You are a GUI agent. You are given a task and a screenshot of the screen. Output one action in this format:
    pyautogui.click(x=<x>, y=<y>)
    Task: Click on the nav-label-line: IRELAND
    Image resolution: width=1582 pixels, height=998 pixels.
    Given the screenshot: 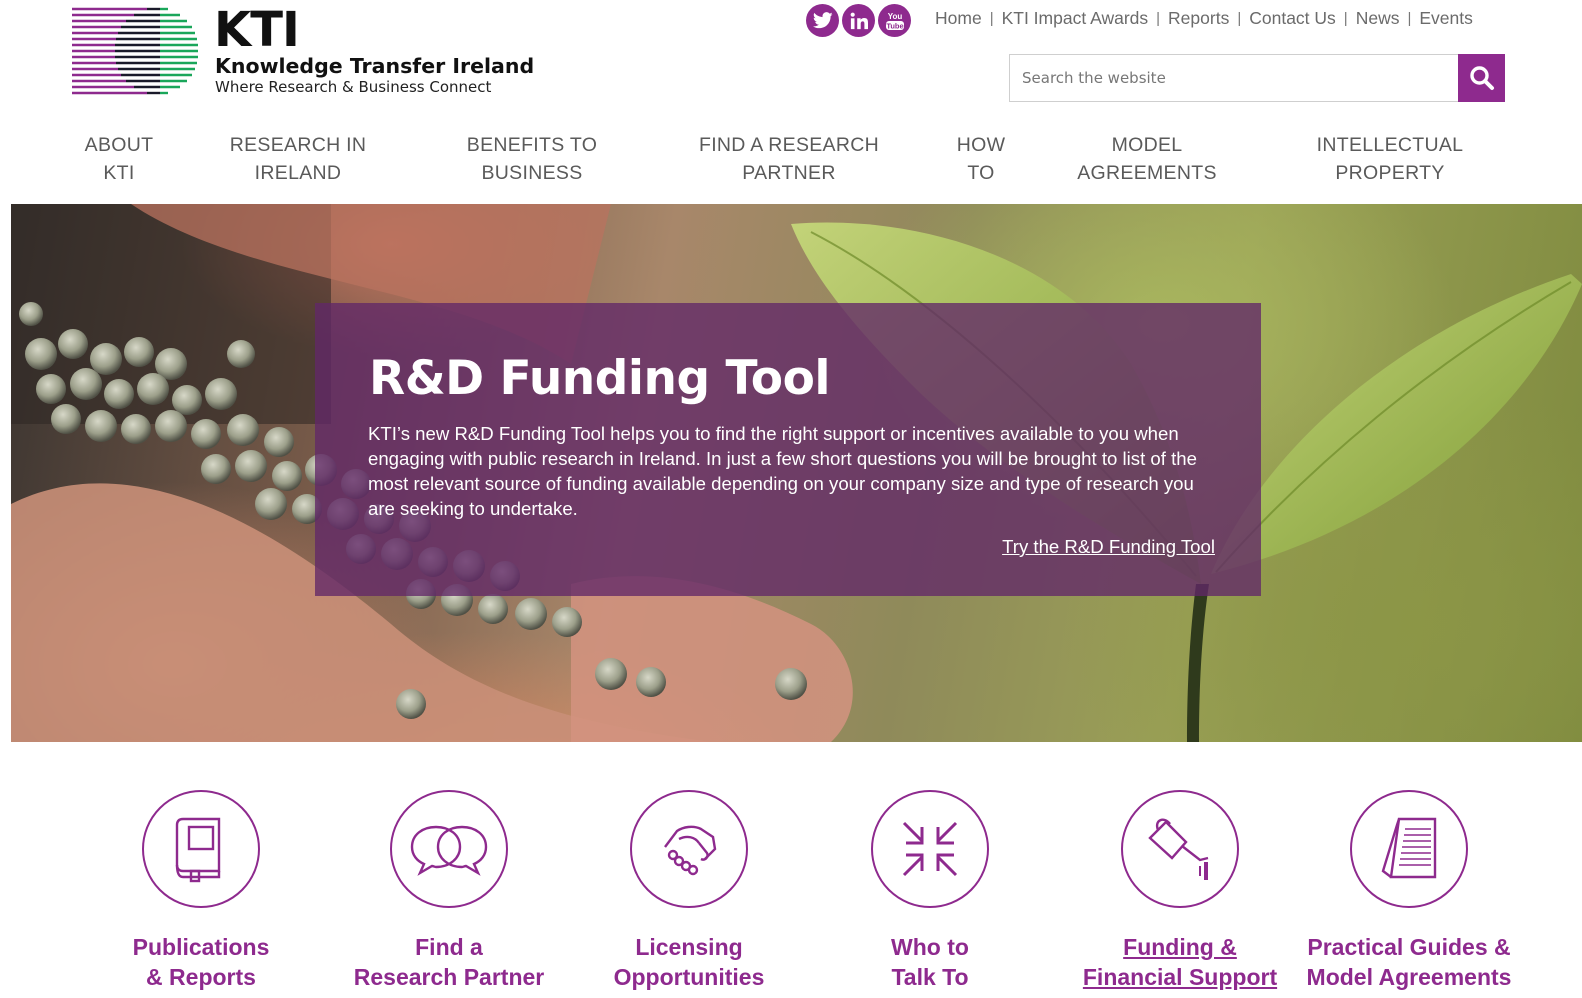 What is the action you would take?
    pyautogui.click(x=298, y=172)
    